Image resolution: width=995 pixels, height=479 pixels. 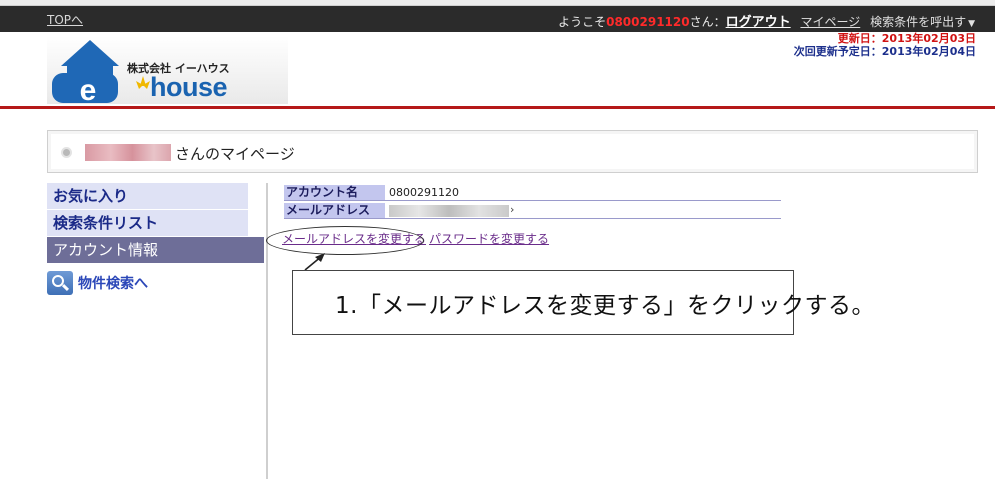 I want to click on update-info: 更新日：2013年02月03日 次回更新予定日：2013年02月04日, so click(x=885, y=45).